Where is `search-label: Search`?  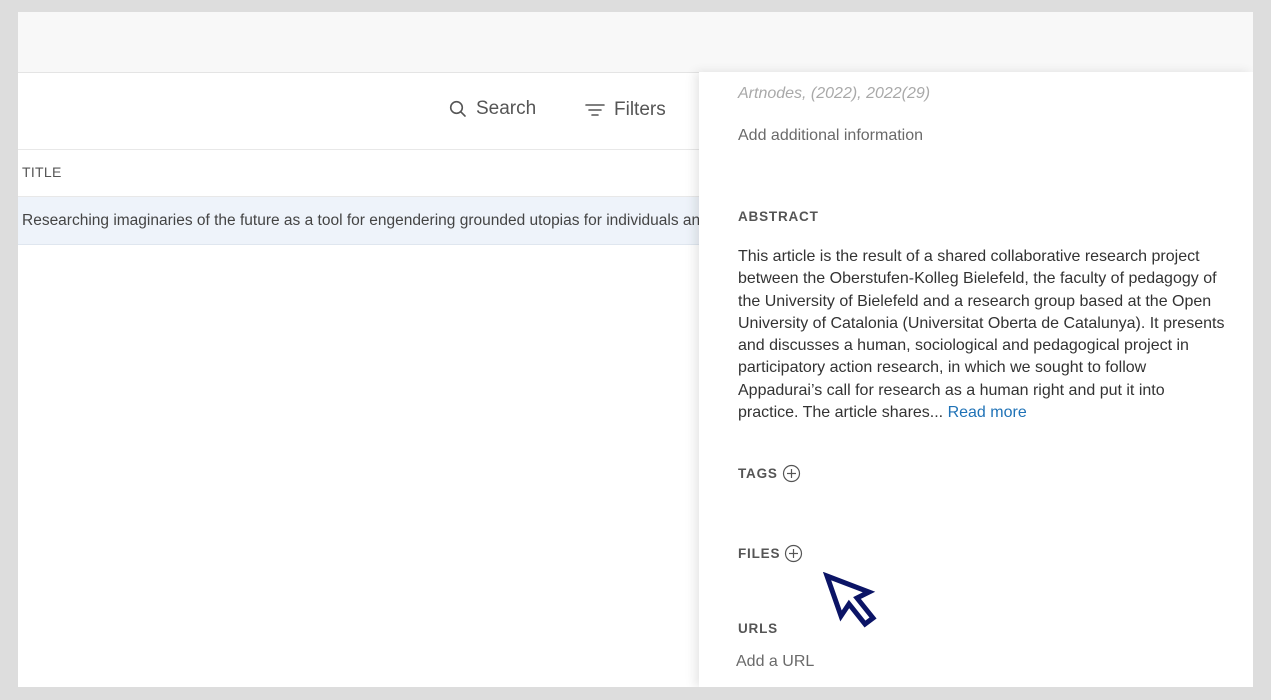
search-label: Search is located at coordinates (506, 108).